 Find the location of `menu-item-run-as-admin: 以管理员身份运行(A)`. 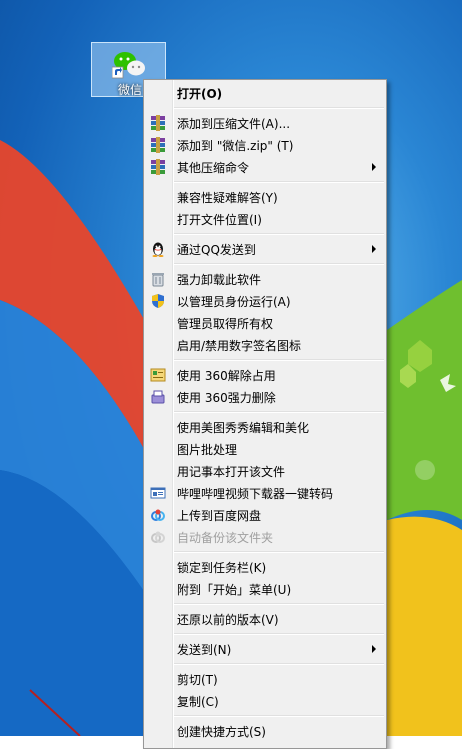

menu-item-run-as-admin: 以管理员身份运行(A) is located at coordinates (265, 301).